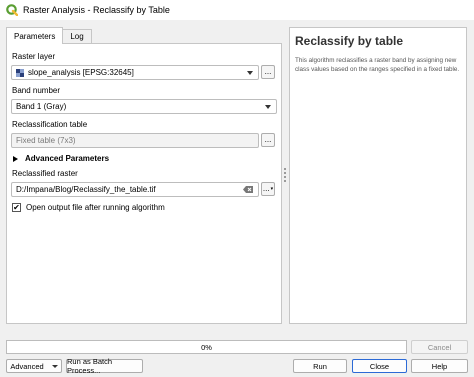 The width and height of the screenshot is (474, 377). Describe the element at coordinates (135, 140) in the screenshot. I see `reclass-table-field: Fixed table (7x3)` at that location.